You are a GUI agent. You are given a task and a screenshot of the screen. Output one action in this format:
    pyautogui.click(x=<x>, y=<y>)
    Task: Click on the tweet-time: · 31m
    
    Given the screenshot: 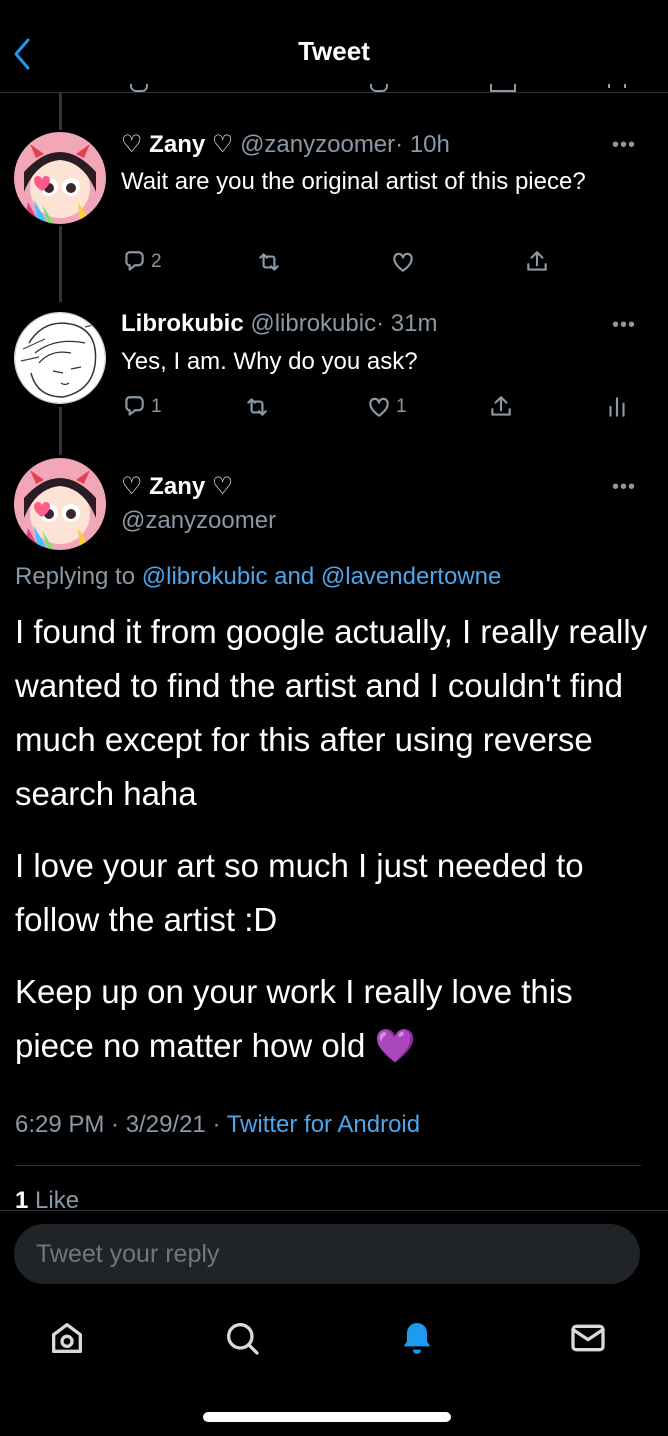 What is the action you would take?
    pyautogui.click(x=407, y=323)
    